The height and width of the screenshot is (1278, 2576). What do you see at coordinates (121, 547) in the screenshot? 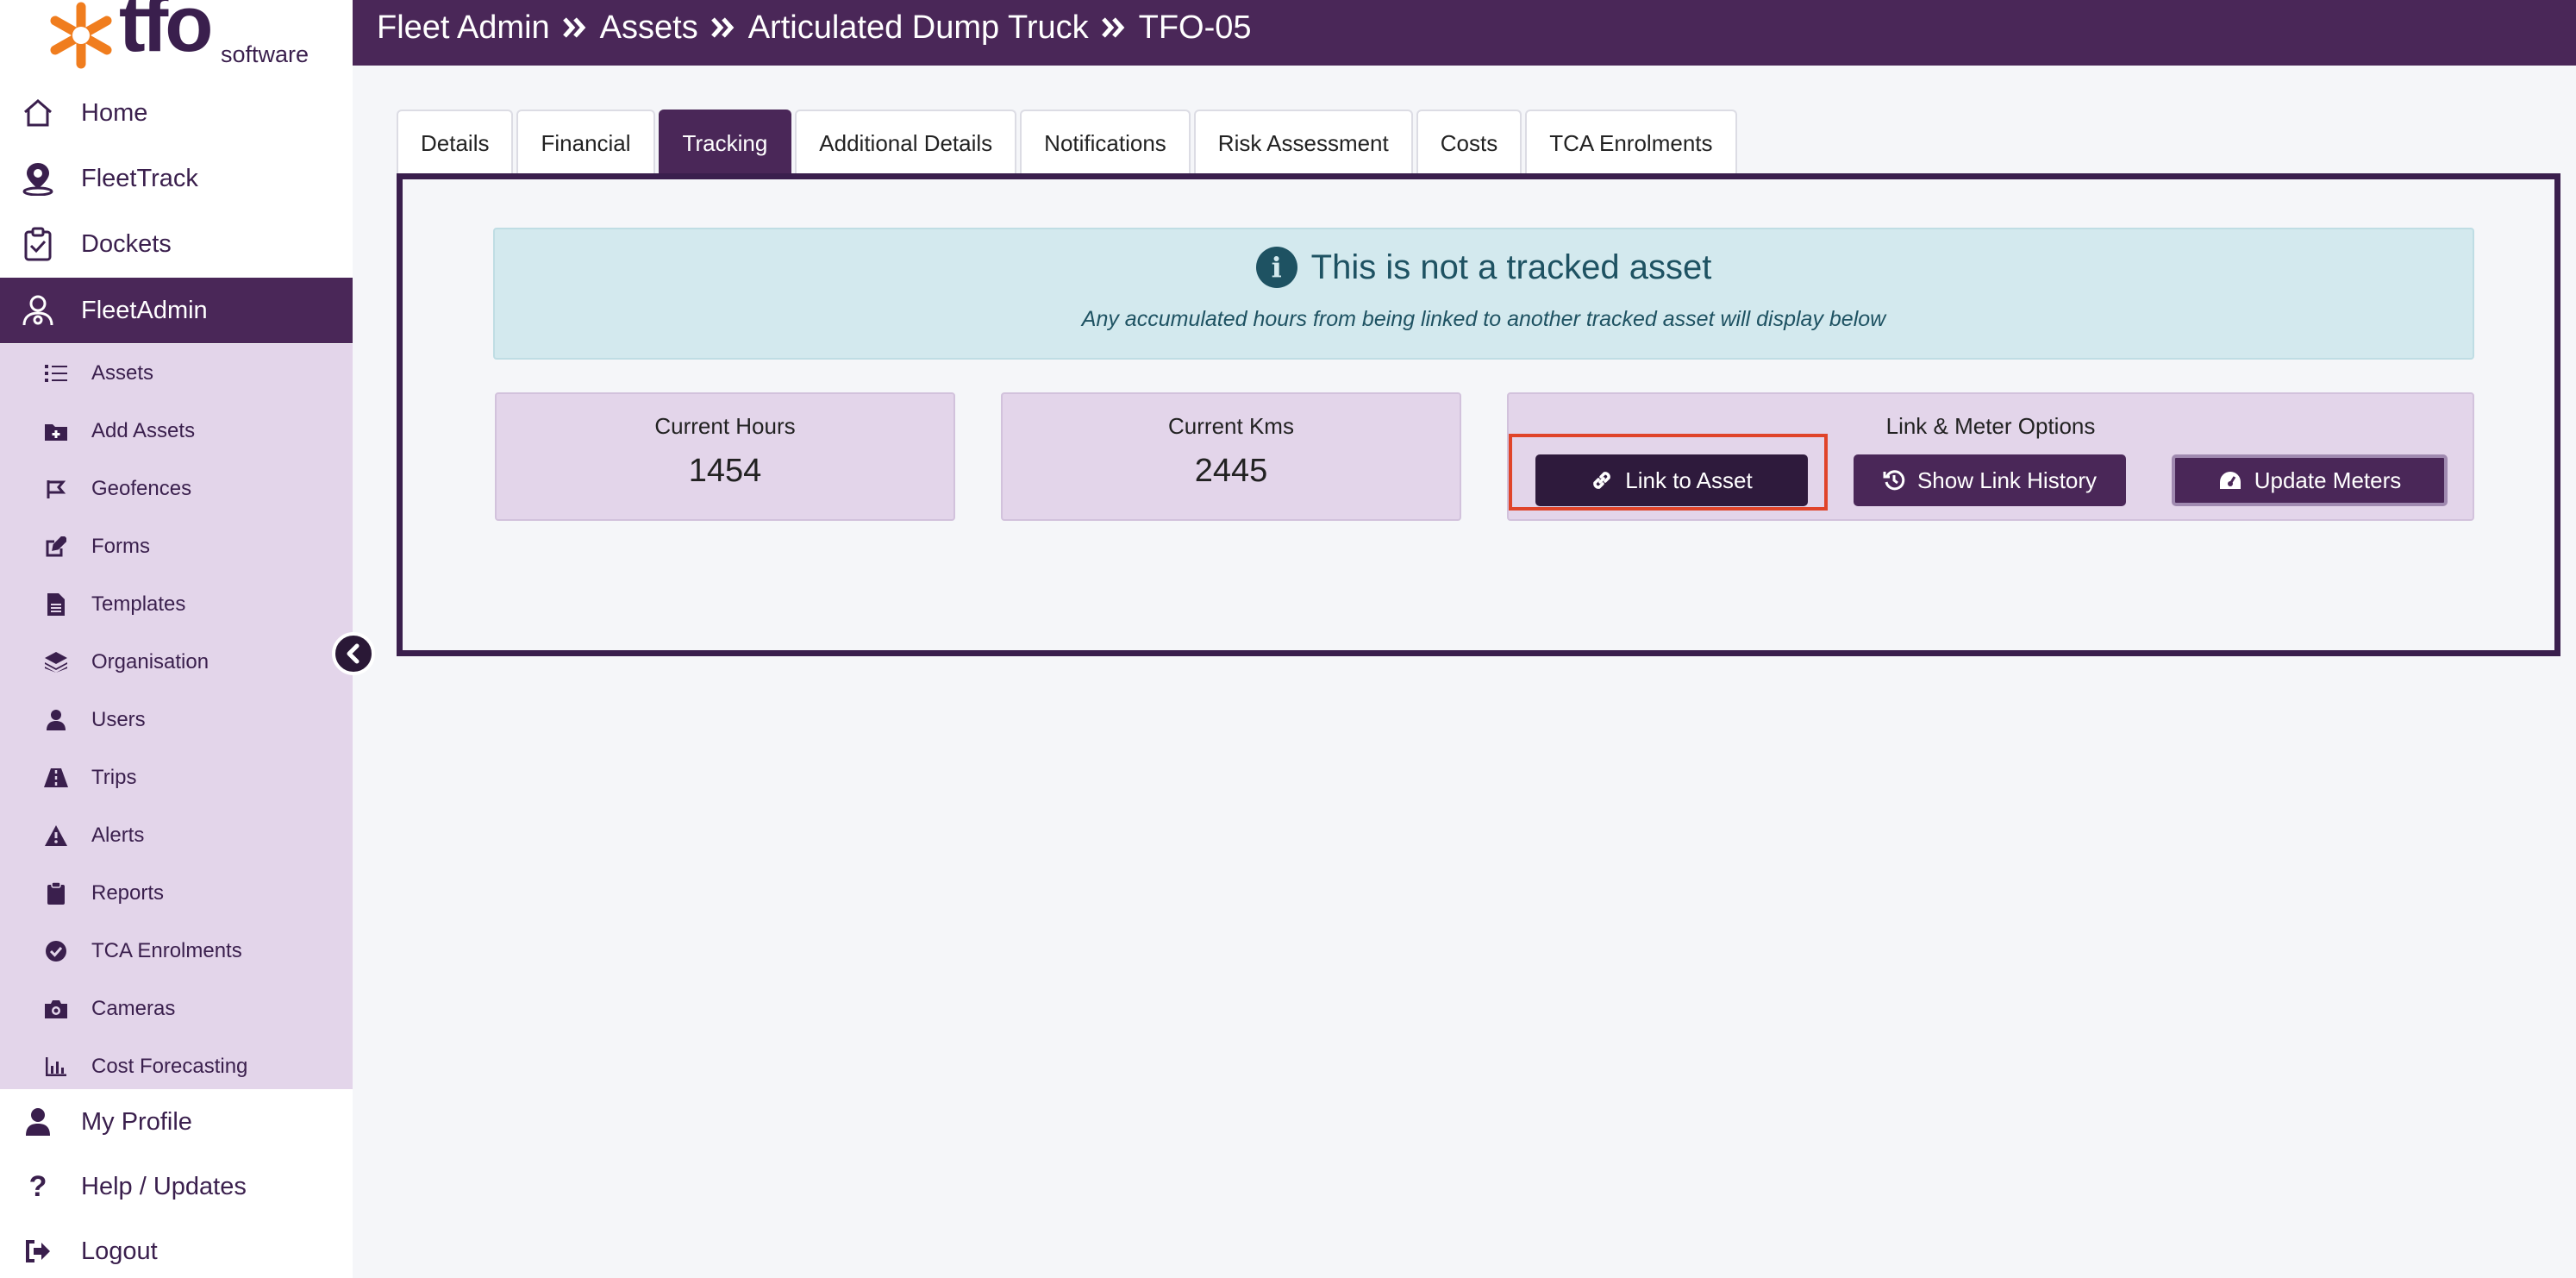
I see `sidebar-item-label: Forms` at bounding box center [121, 547].